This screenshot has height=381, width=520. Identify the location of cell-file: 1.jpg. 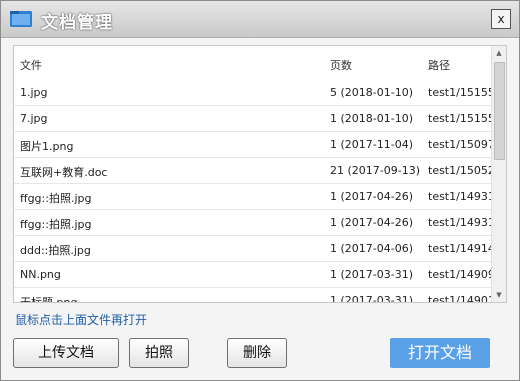
(34, 92).